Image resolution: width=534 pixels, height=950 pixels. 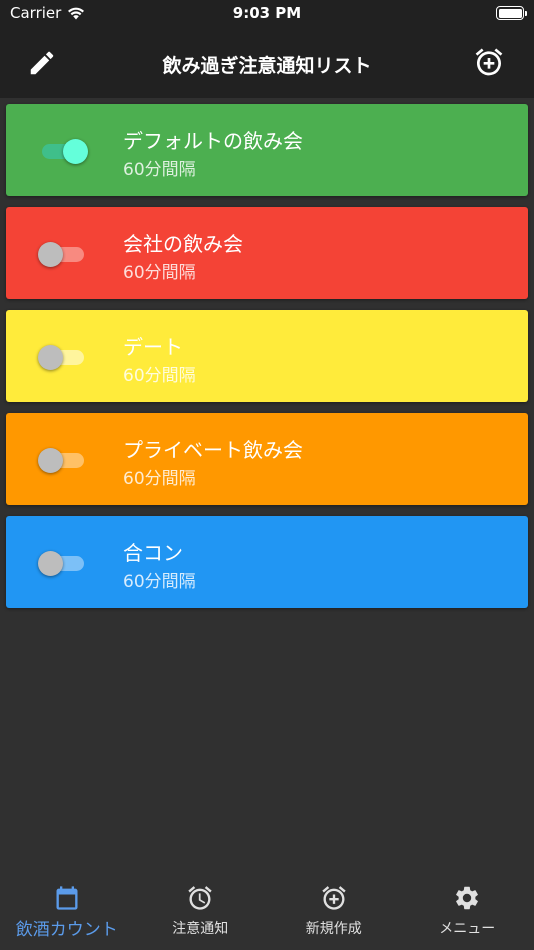 I want to click on nav-item-notifications: 注意通知, so click(x=201, y=909).